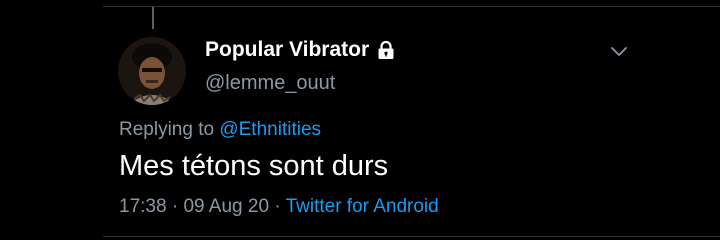 Image resolution: width=720 pixels, height=240 pixels. What do you see at coordinates (362, 206) in the screenshot?
I see `tweet-source-link: Twitter for Android` at bounding box center [362, 206].